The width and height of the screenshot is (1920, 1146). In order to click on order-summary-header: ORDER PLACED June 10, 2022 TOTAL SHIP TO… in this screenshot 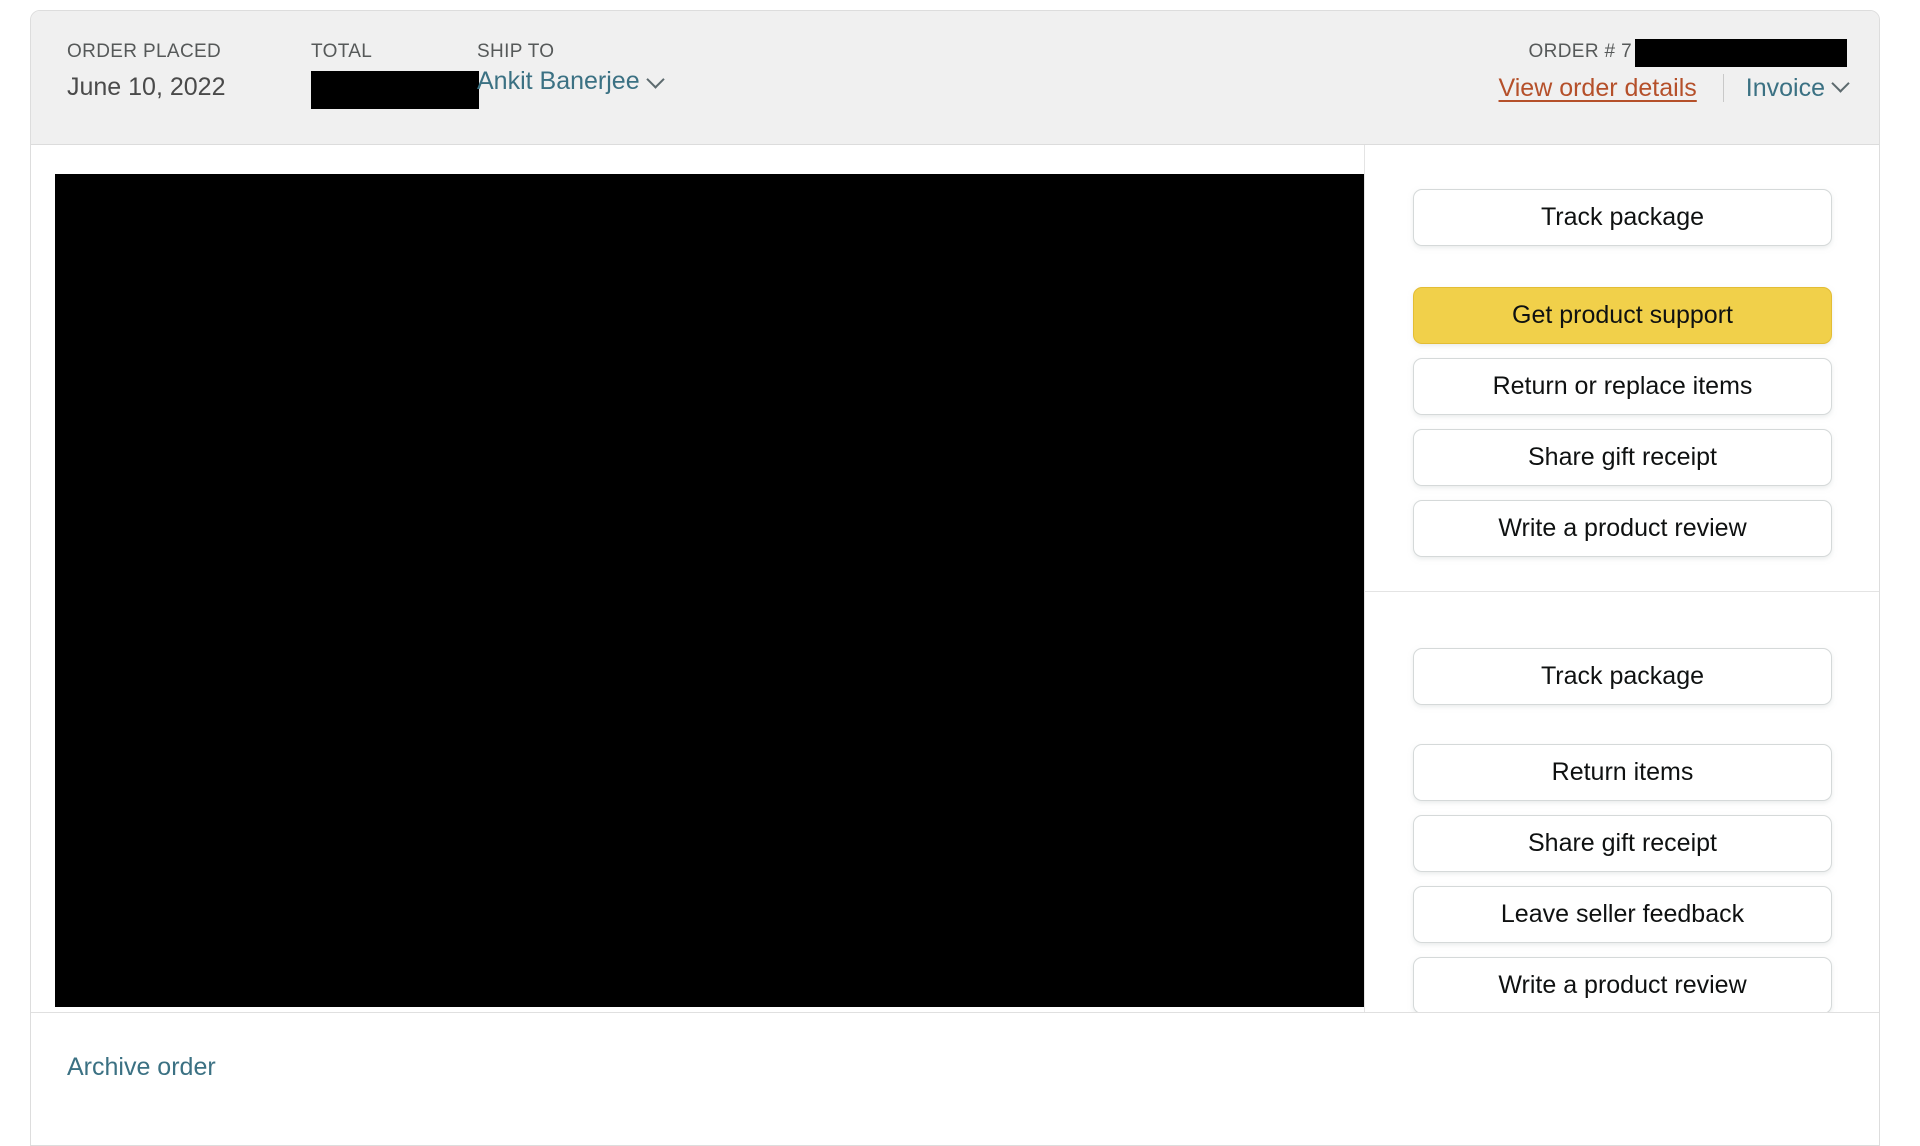, I will do `click(955, 78)`.